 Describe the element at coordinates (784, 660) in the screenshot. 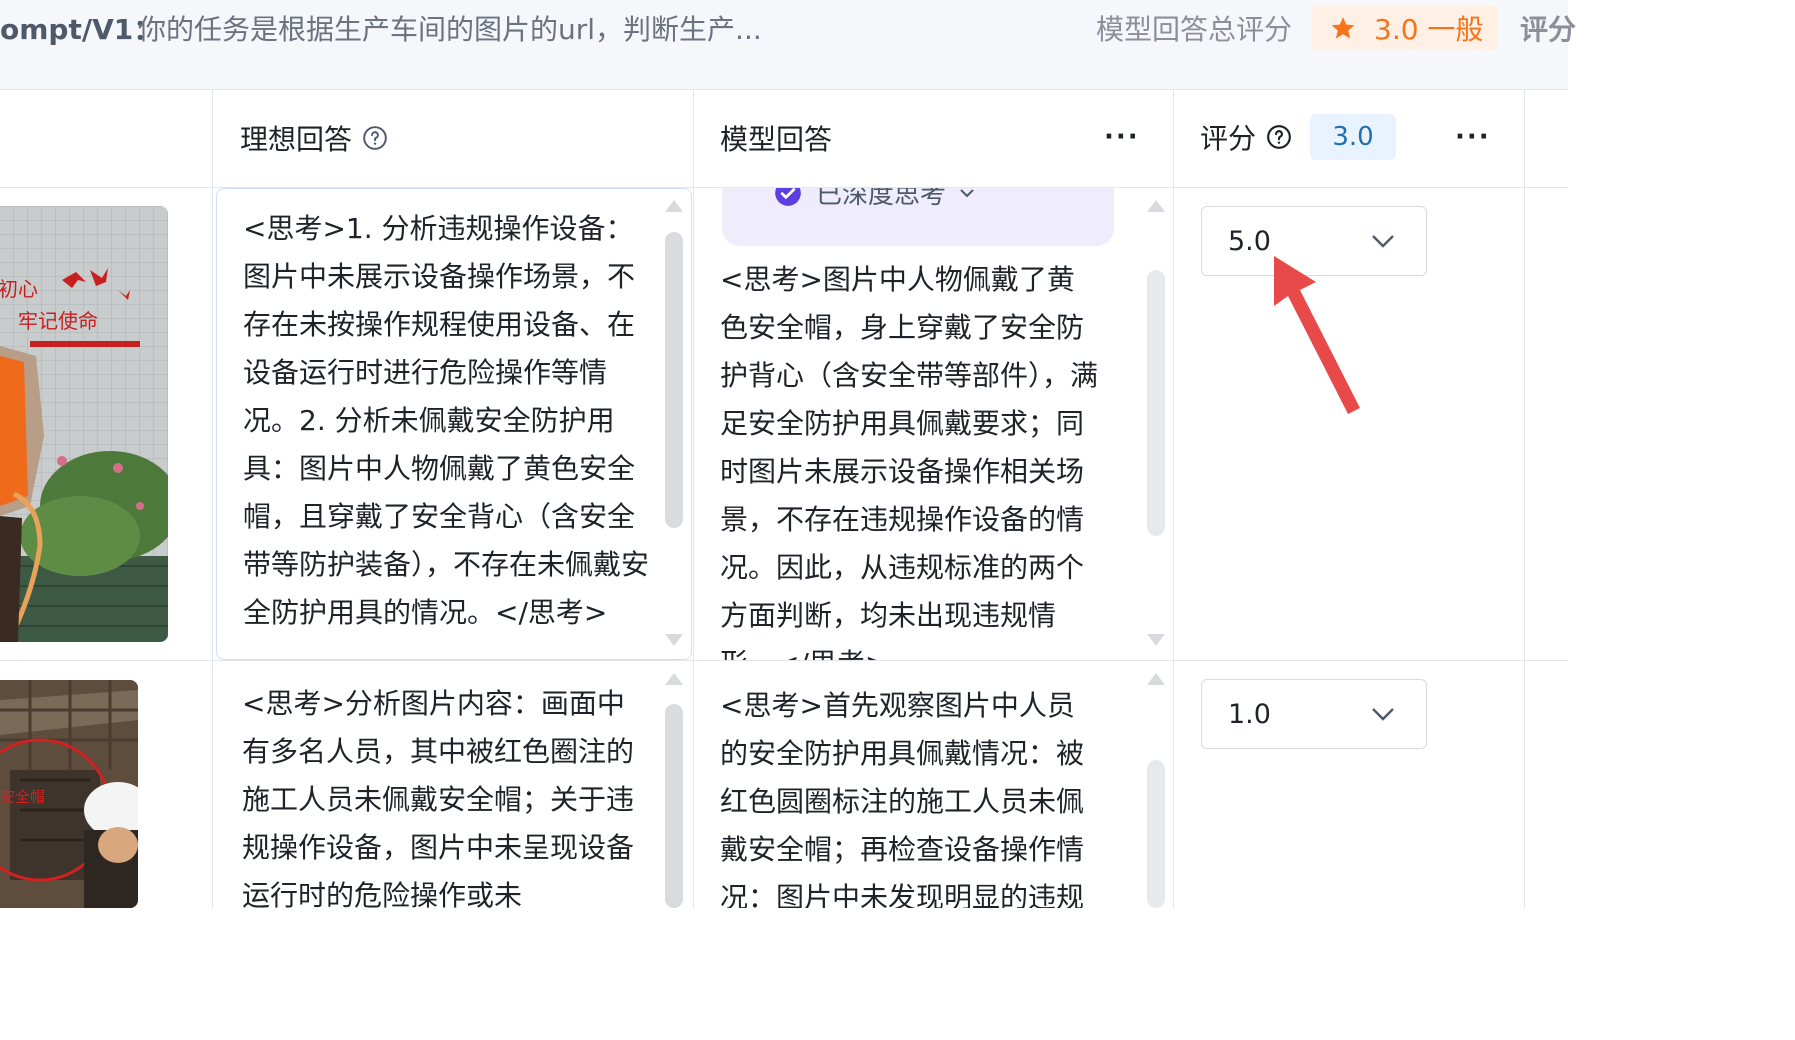

I see `row-divider` at that location.